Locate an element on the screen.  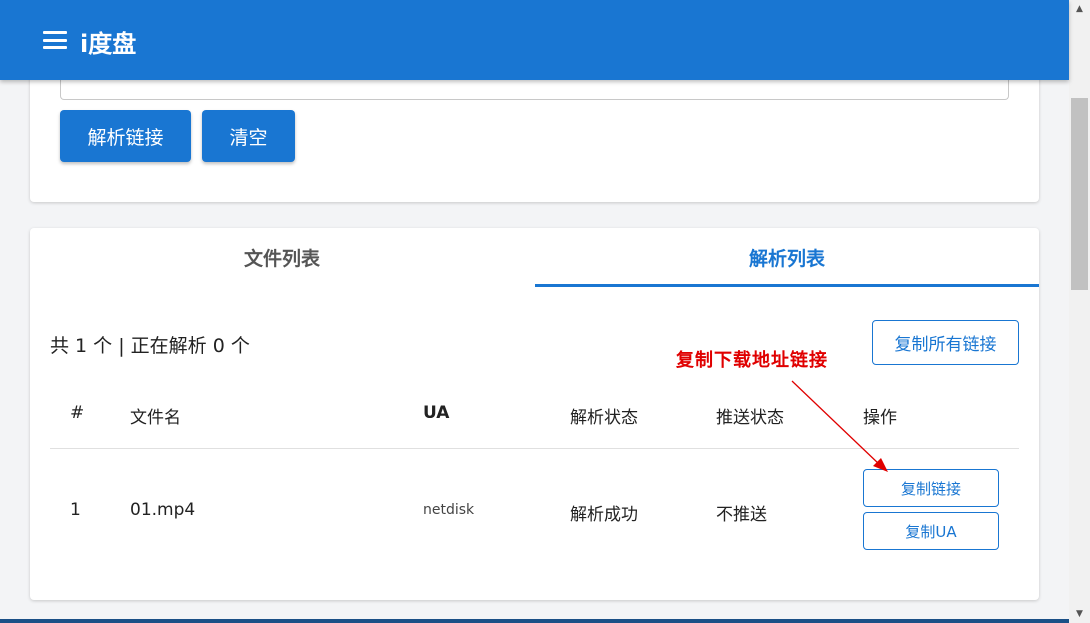
app-bar: i度盘 is located at coordinates (534, 40).